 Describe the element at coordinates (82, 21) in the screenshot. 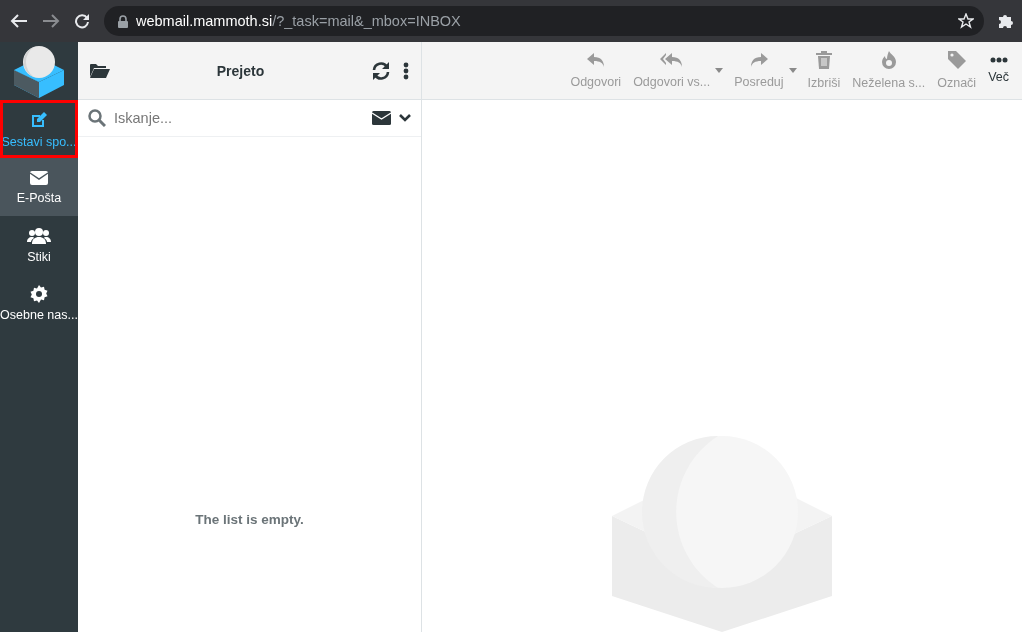

I see `reload-icon` at that location.